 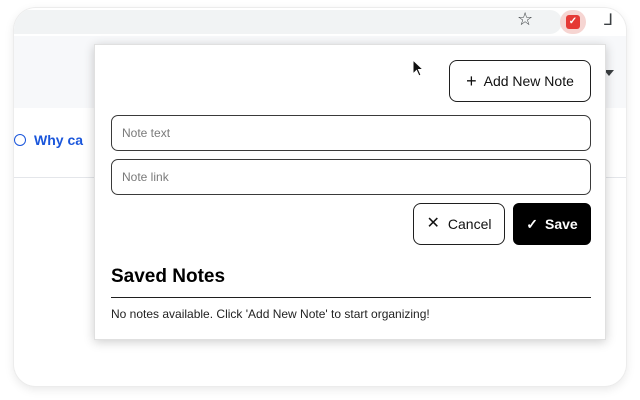 I want to click on browser-toolbar: ☆ ✓ ⅃, so click(x=320, y=22).